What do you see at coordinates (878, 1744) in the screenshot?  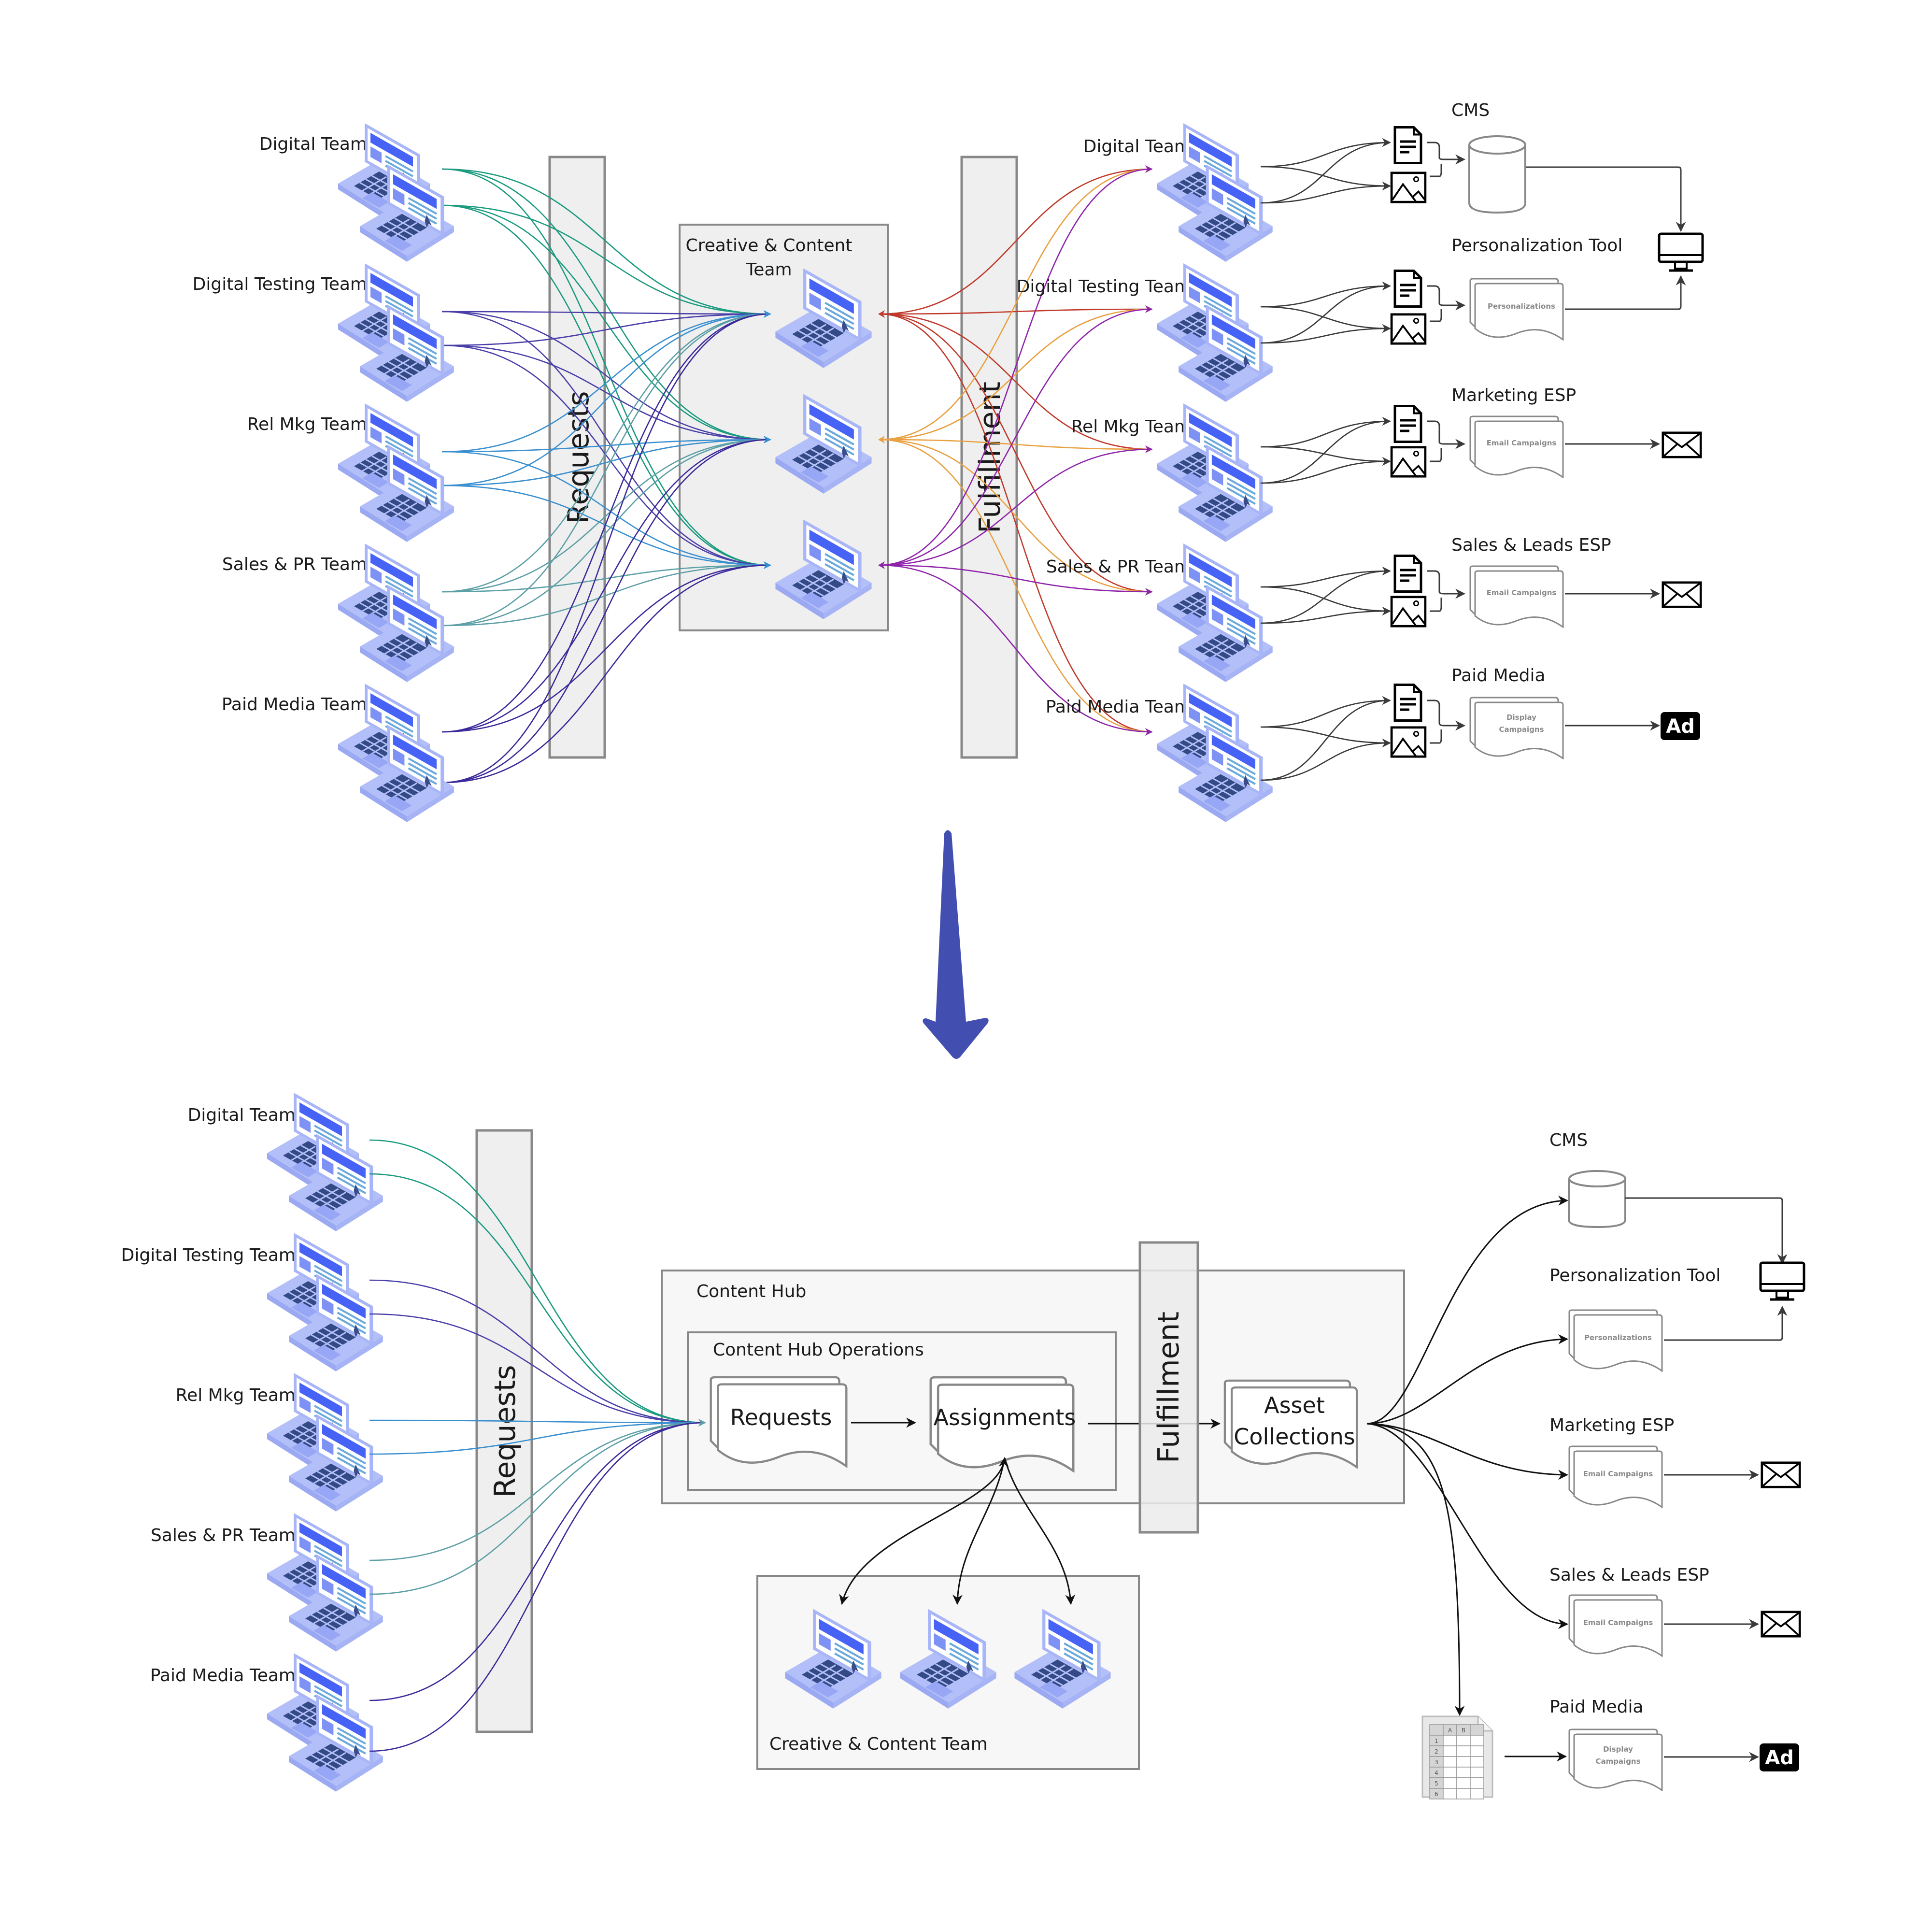 I see `creative-team-label-bottom: Creative & Content Team` at bounding box center [878, 1744].